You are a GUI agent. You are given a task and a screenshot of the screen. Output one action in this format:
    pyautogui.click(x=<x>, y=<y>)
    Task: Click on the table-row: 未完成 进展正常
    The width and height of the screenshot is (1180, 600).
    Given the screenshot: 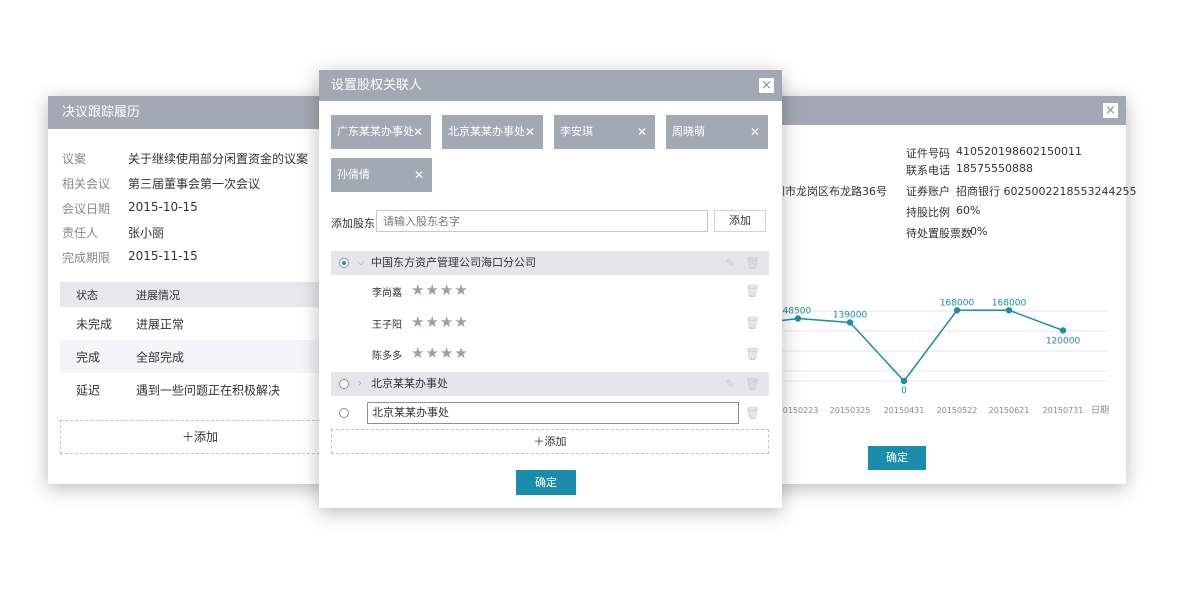 What is the action you would take?
    pyautogui.click(x=194, y=323)
    